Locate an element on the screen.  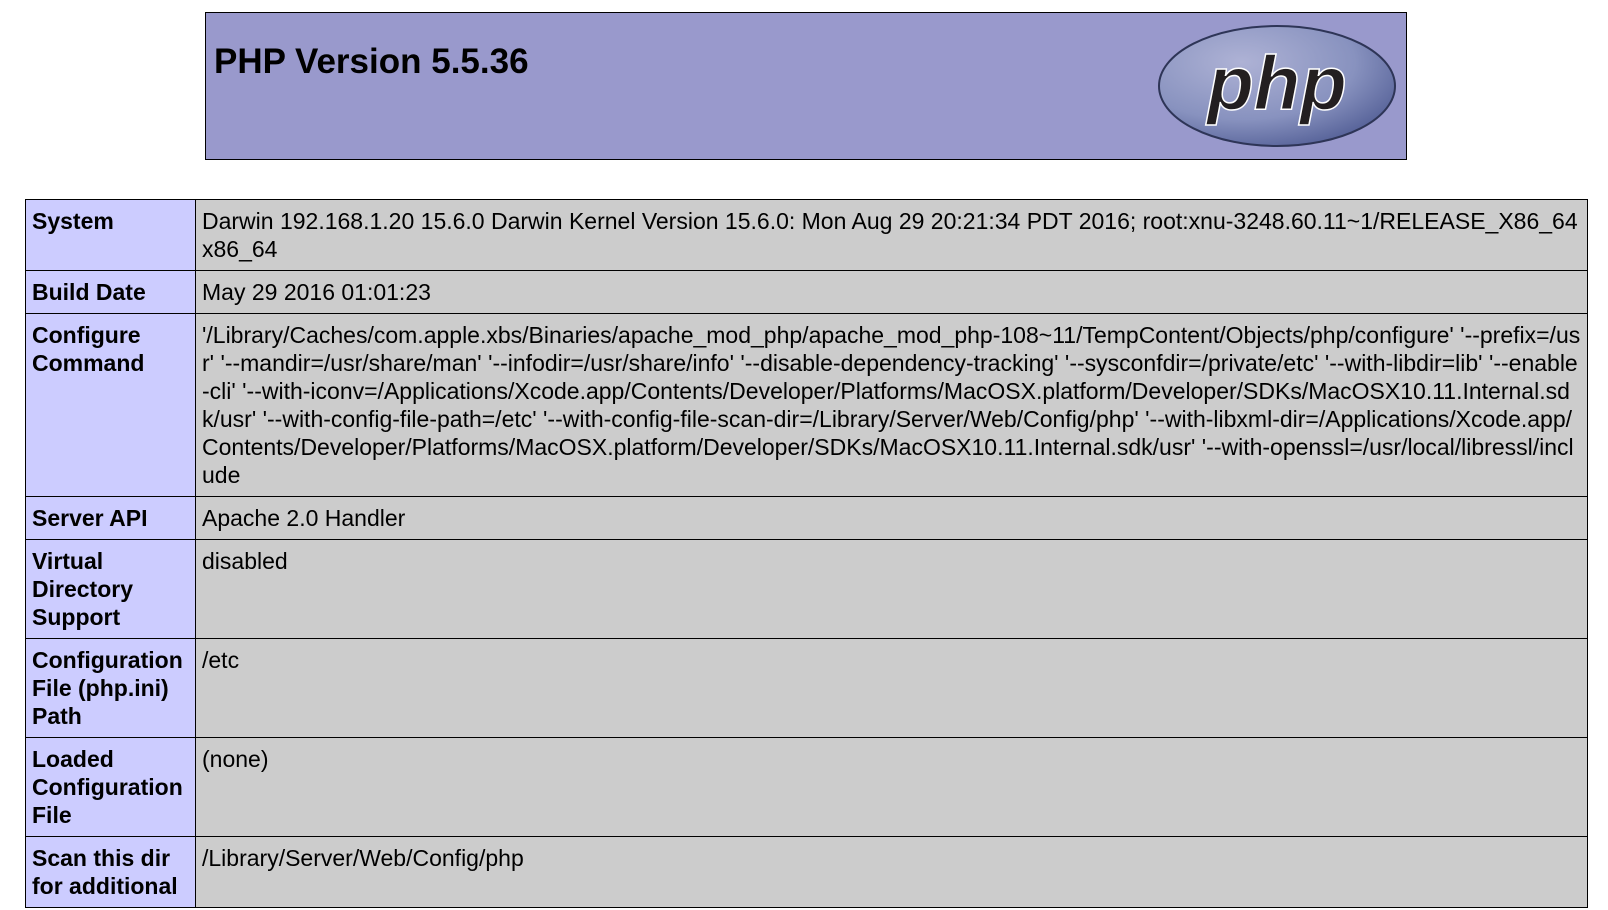
row-key: Build Date is located at coordinates (110, 292).